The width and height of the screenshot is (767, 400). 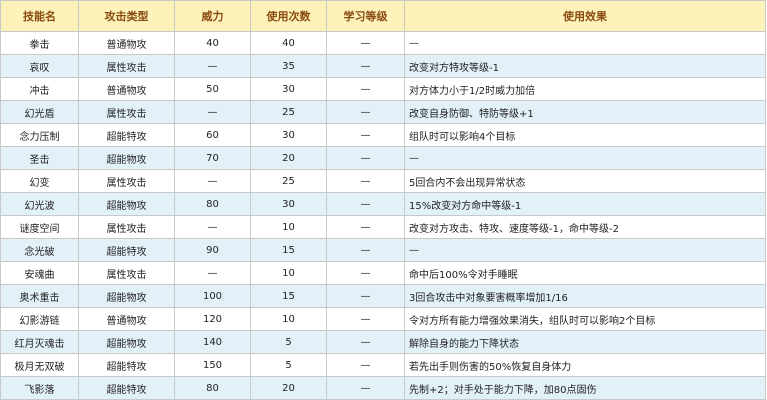 I want to click on cell-skill-name: 念光破, so click(x=39, y=250).